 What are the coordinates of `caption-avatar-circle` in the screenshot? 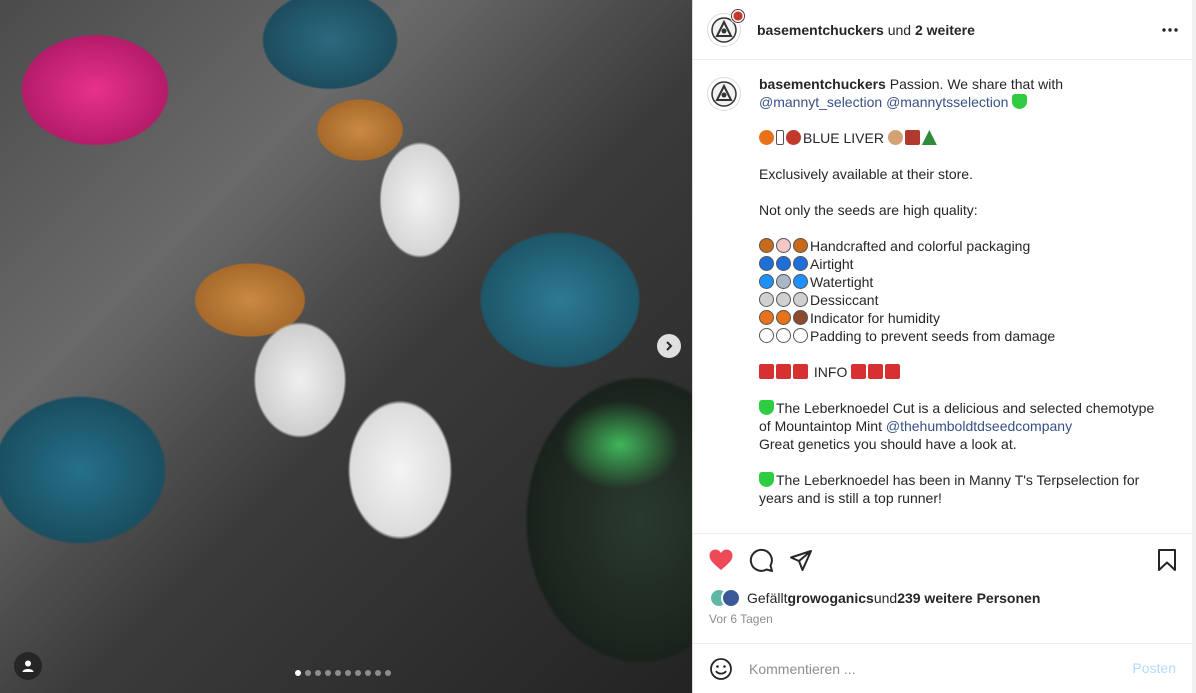 It's located at (724, 94).